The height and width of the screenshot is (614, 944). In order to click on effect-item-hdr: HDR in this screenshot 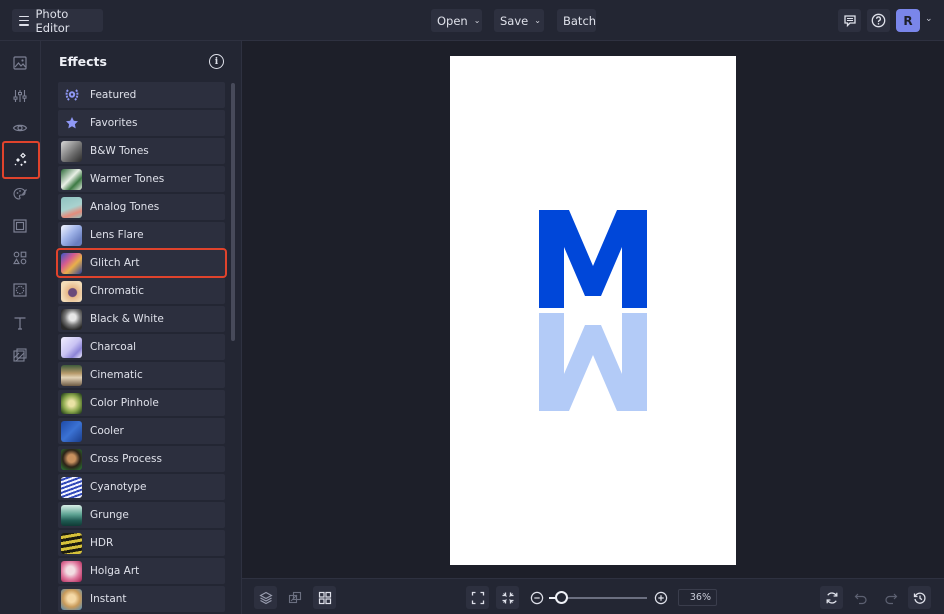, I will do `click(141, 543)`.